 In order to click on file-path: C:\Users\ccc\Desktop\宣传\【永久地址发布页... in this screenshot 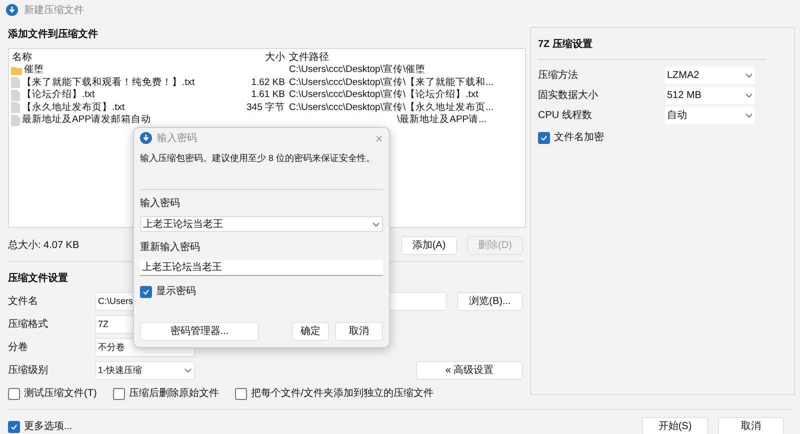, I will do `click(391, 107)`.